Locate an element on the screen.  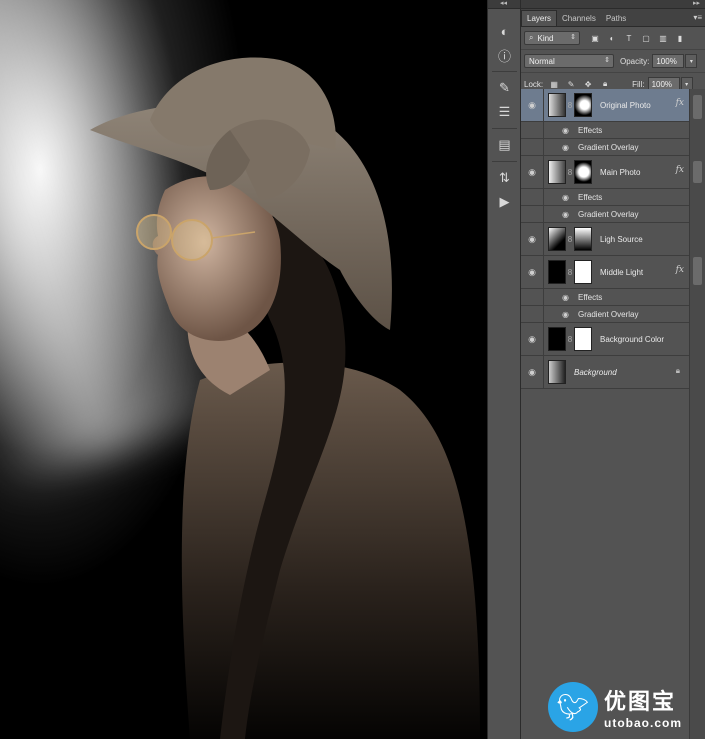
adjustment-filter-icon: ◐ is located at coordinates (612, 38).